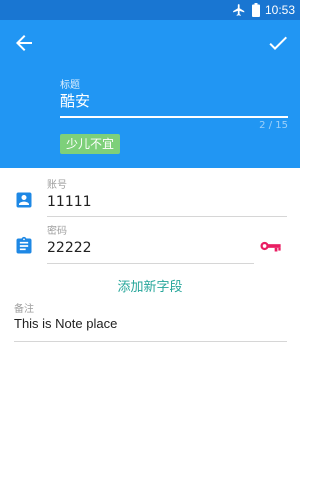 The height and width of the screenshot is (500, 320). What do you see at coordinates (57, 231) in the screenshot?
I see `password-field-label: 密码` at bounding box center [57, 231].